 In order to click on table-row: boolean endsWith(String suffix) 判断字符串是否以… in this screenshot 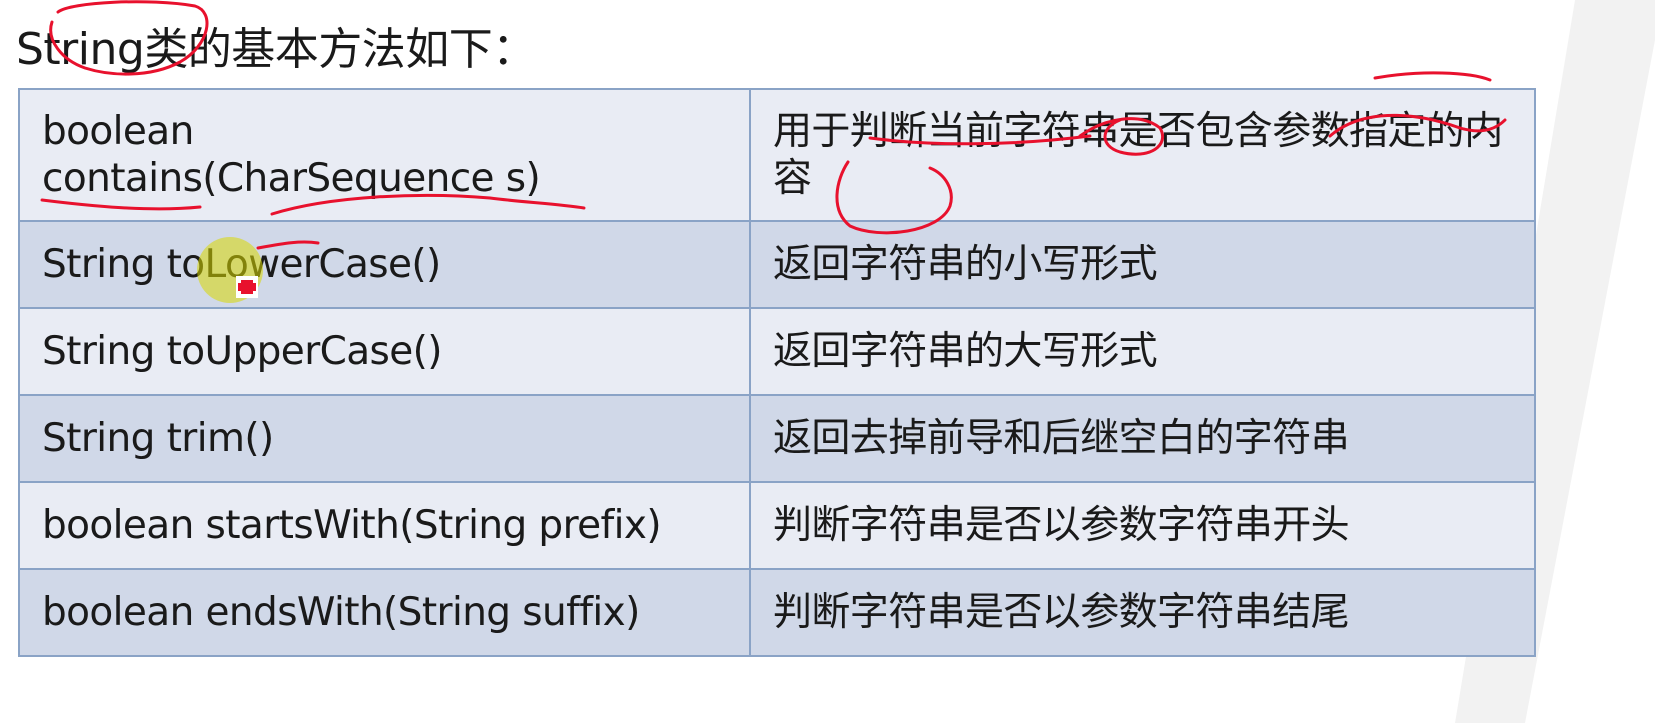, I will do `click(777, 612)`.